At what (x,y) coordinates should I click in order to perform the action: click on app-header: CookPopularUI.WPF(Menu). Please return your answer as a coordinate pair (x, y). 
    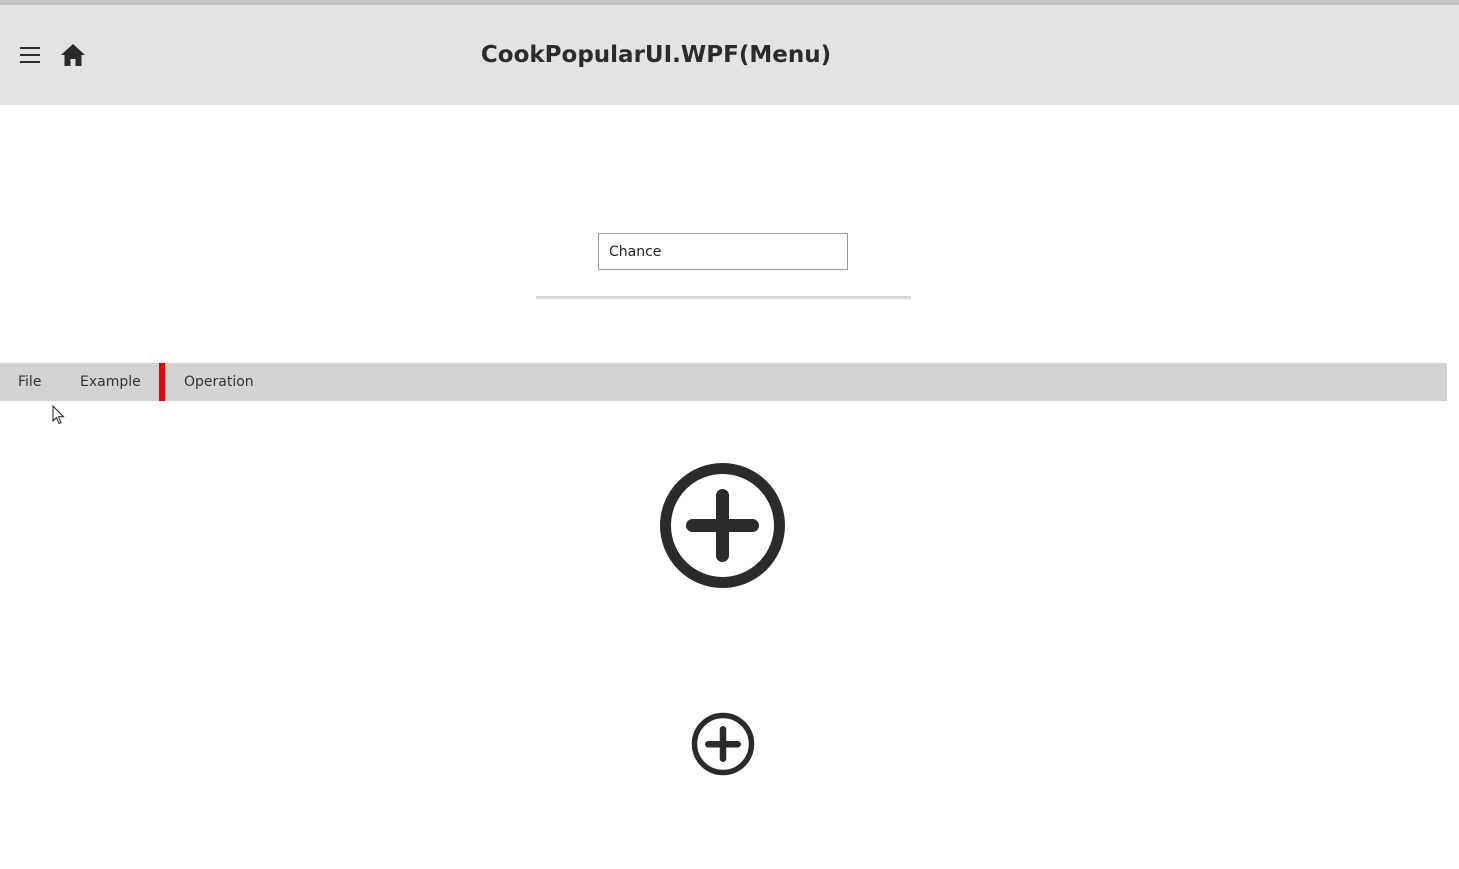
    Looking at the image, I should click on (729, 55).